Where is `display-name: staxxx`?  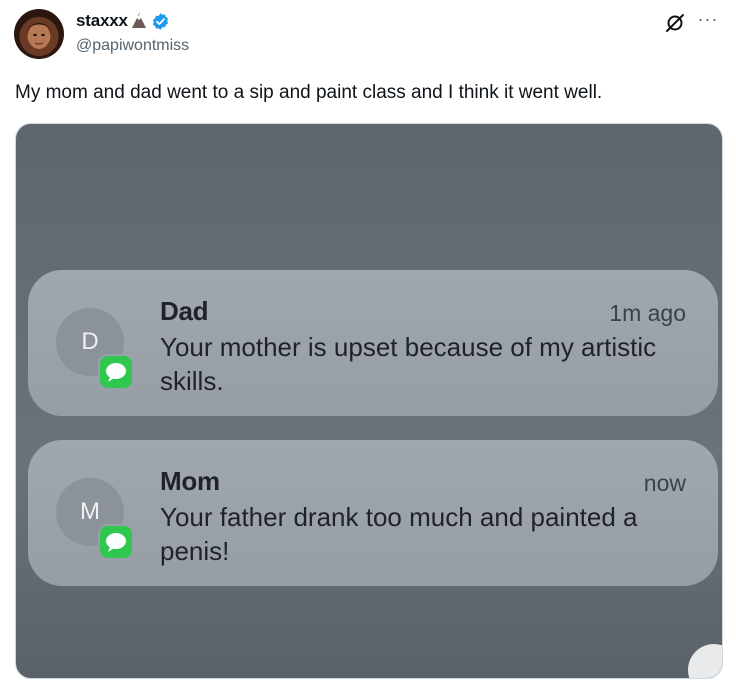 display-name: staxxx is located at coordinates (102, 21).